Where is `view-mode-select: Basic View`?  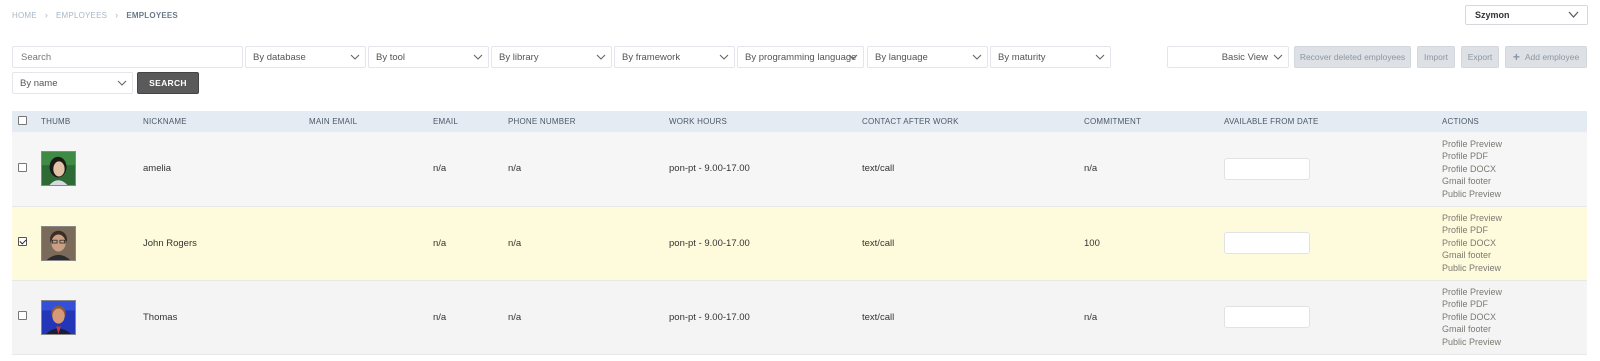
view-mode-select: Basic View is located at coordinates (1228, 57).